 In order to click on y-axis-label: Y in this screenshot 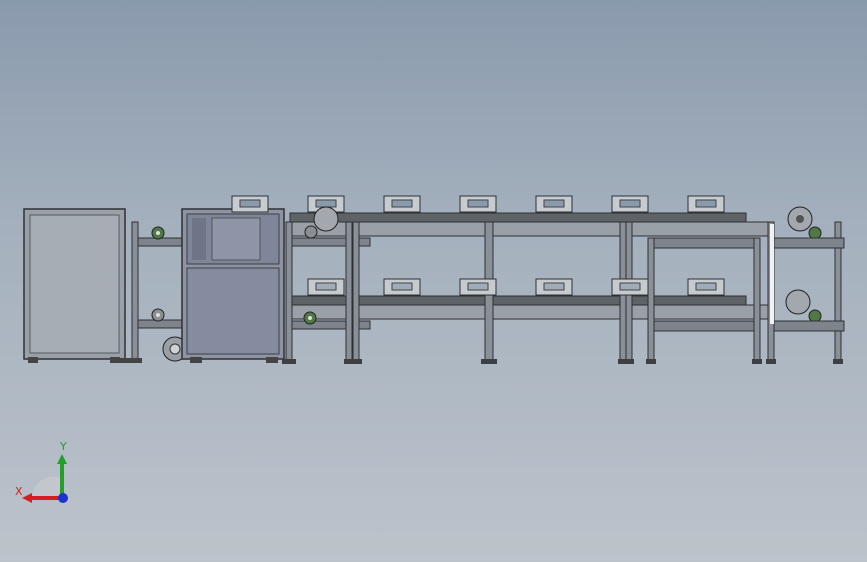, I will do `click(63, 446)`.